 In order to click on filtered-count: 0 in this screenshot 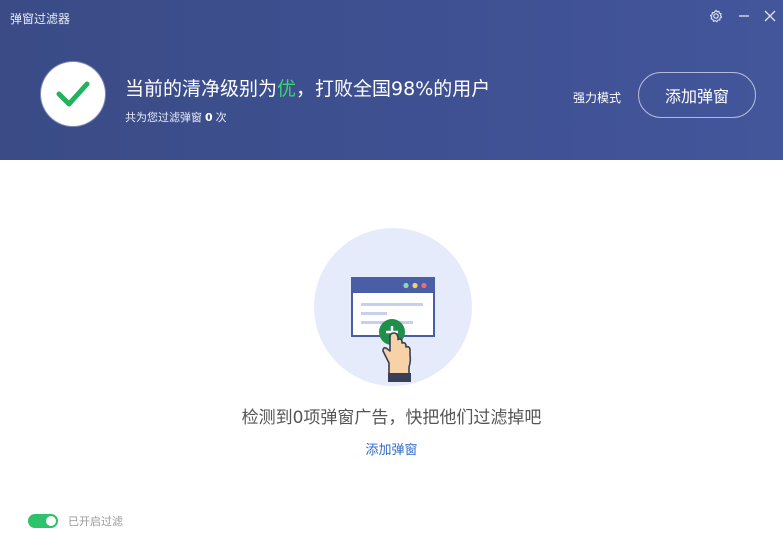, I will do `click(209, 117)`.